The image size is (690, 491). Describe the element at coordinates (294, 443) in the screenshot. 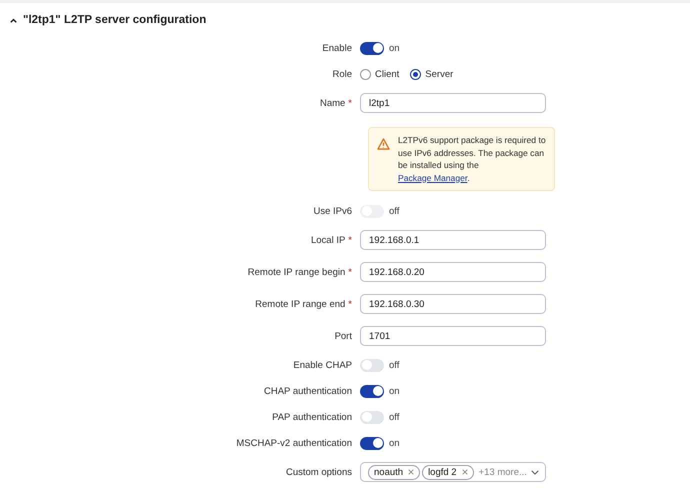

I see `field-label: MSCHAP-v2 authentication` at that location.